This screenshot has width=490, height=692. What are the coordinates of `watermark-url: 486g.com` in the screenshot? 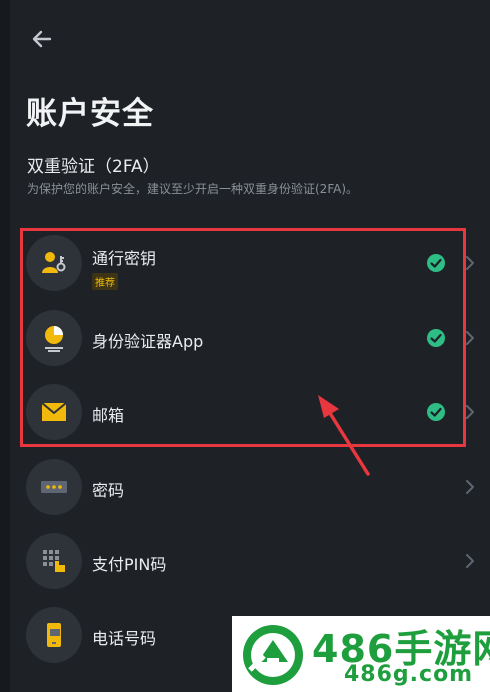 It's located at (409, 674).